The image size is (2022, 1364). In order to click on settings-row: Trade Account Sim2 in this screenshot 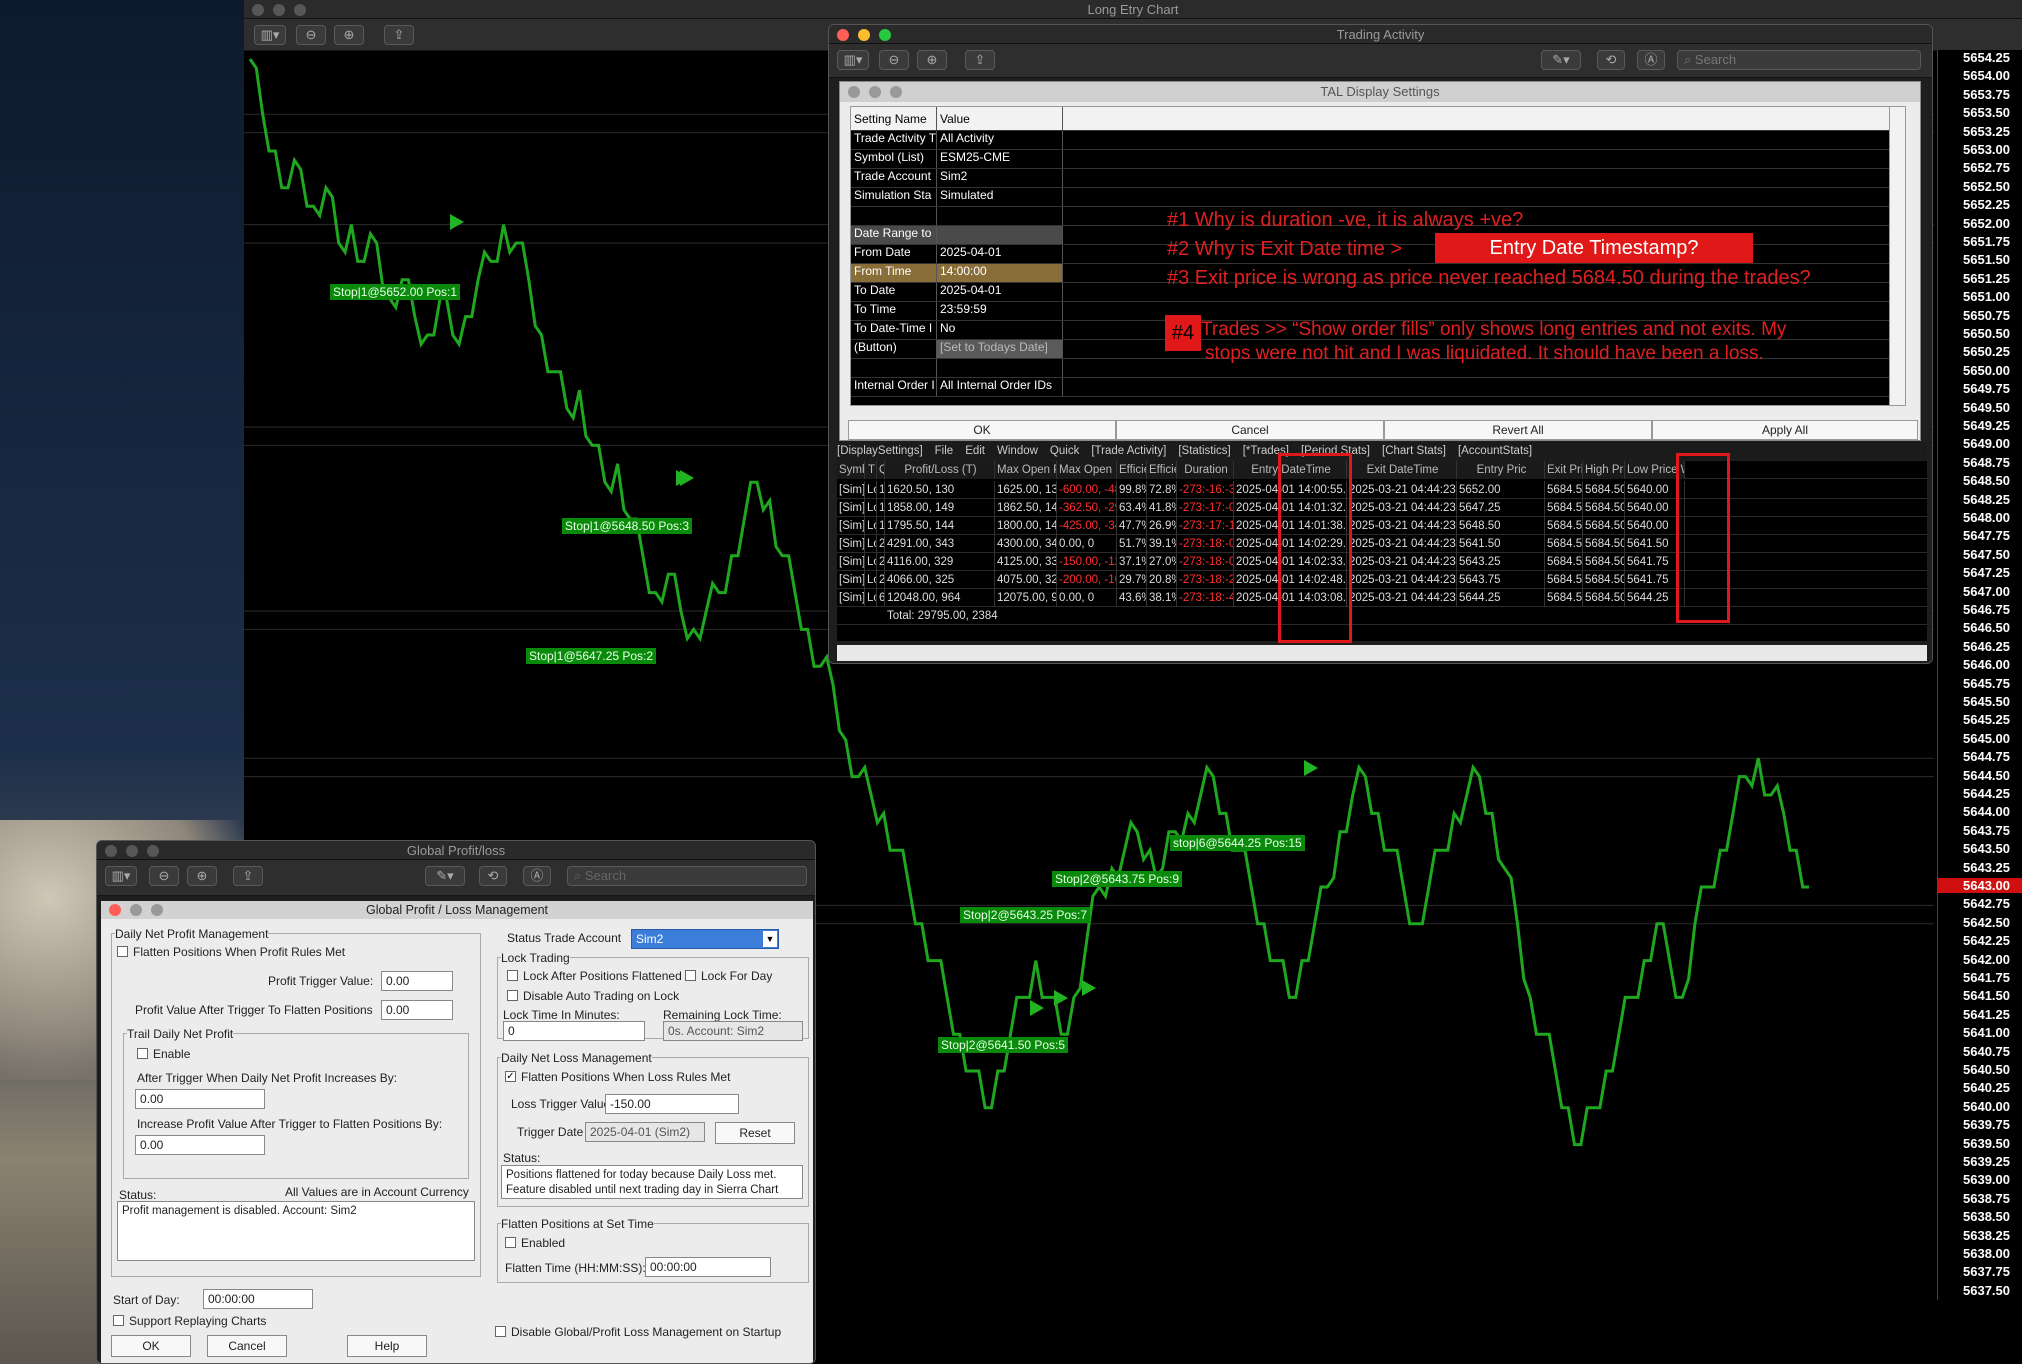, I will do `click(1378, 178)`.